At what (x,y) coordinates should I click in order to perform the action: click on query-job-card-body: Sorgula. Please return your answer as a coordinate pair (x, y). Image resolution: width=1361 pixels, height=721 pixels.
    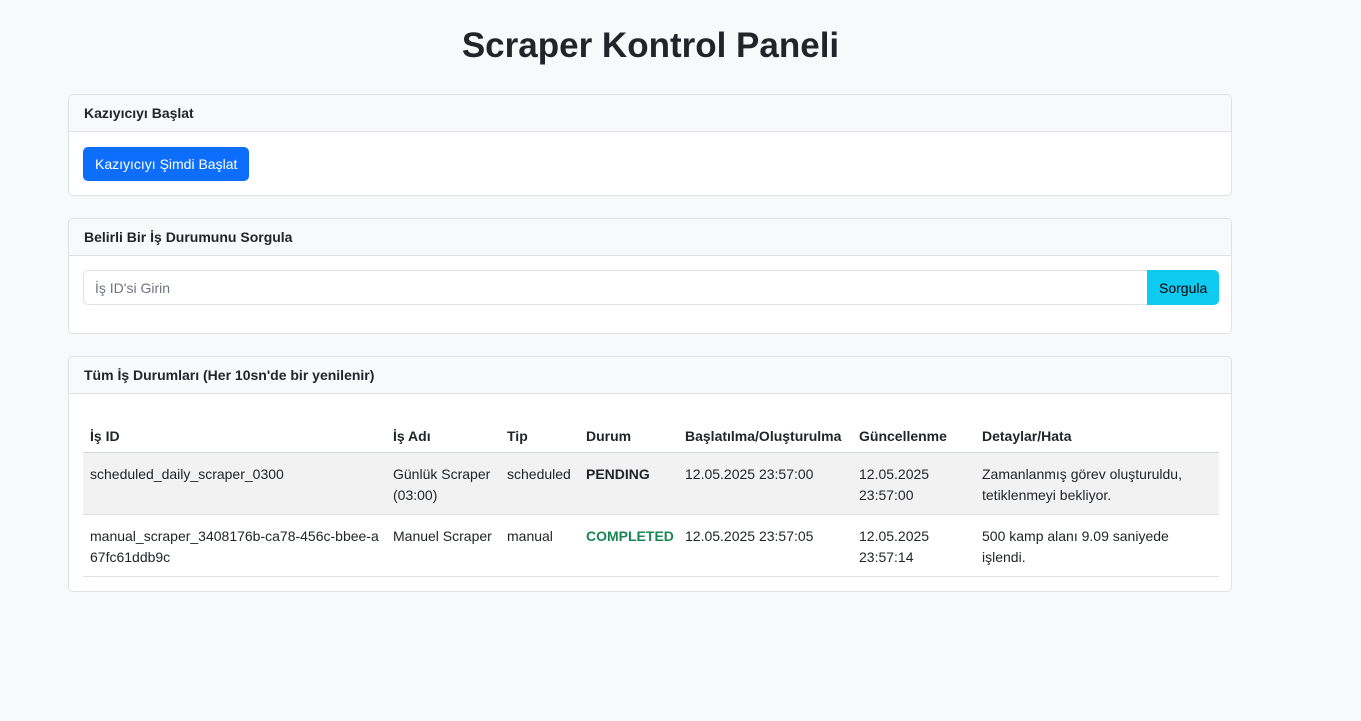
    Looking at the image, I should click on (650, 287).